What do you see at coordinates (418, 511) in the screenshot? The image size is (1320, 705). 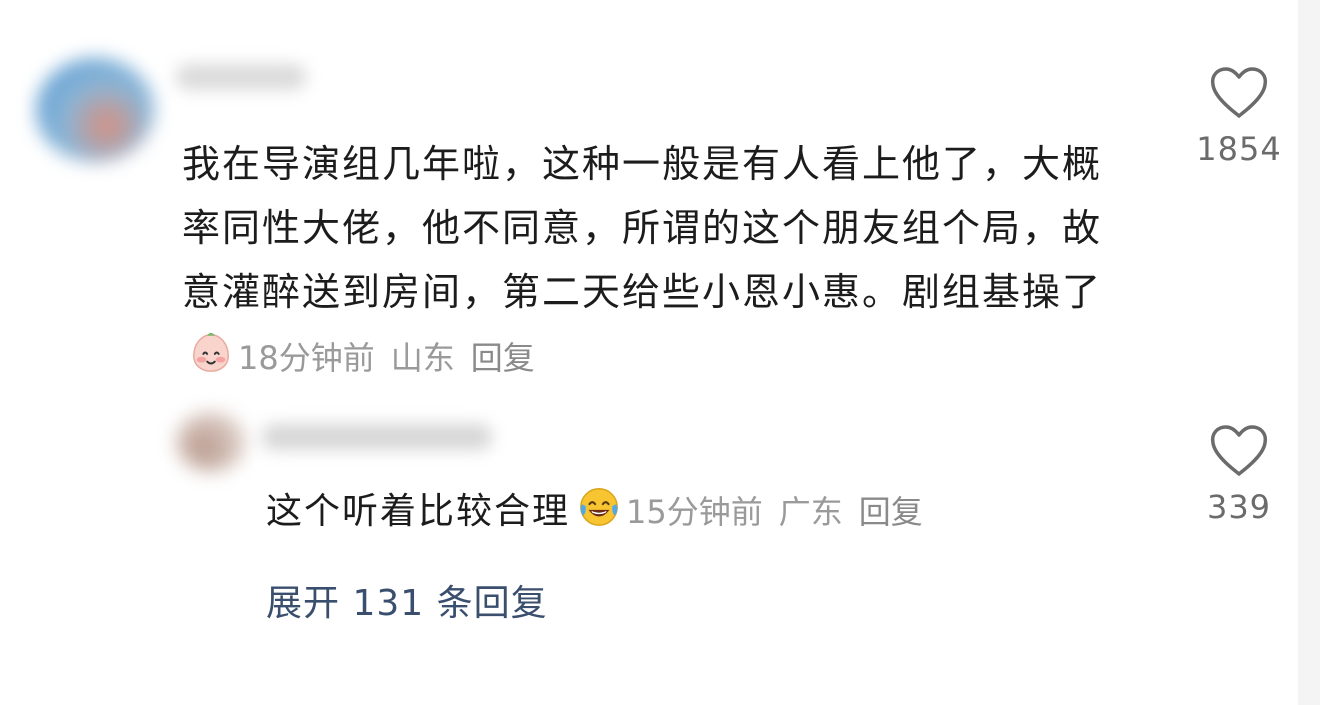 I see `reply-text: 这个听着比较合理` at bounding box center [418, 511].